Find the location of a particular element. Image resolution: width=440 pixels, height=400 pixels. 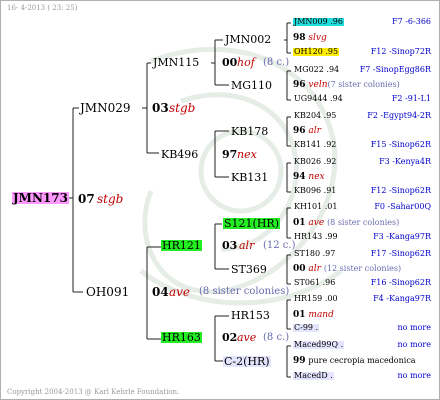

gen3-b2-year: 94 is located at coordinates (299, 177).